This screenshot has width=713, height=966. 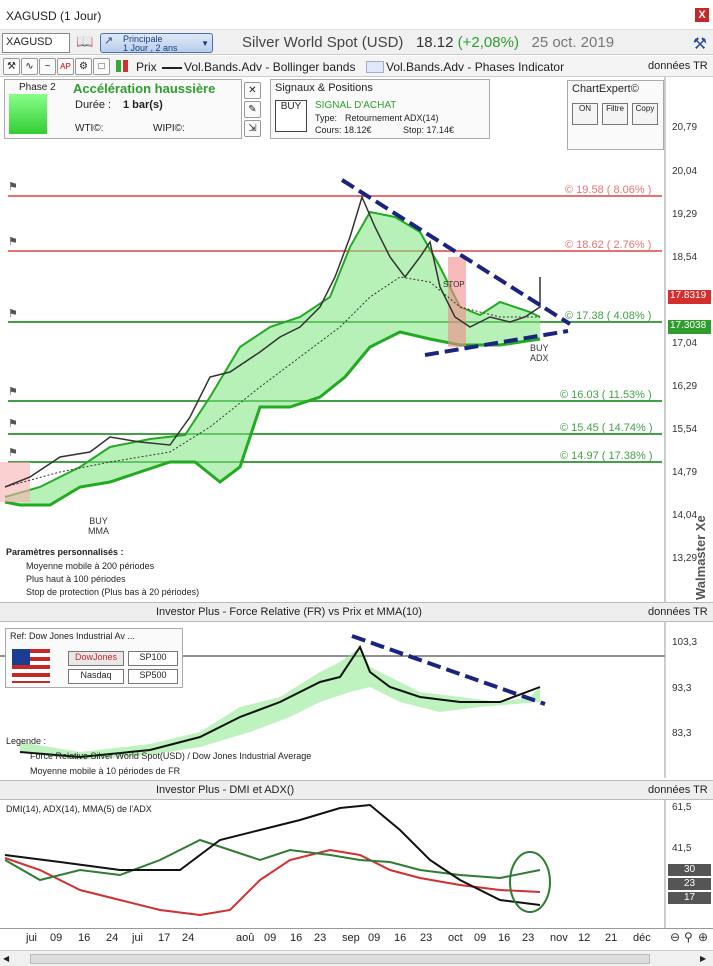 I want to click on on-button: ON, so click(x=585, y=114).